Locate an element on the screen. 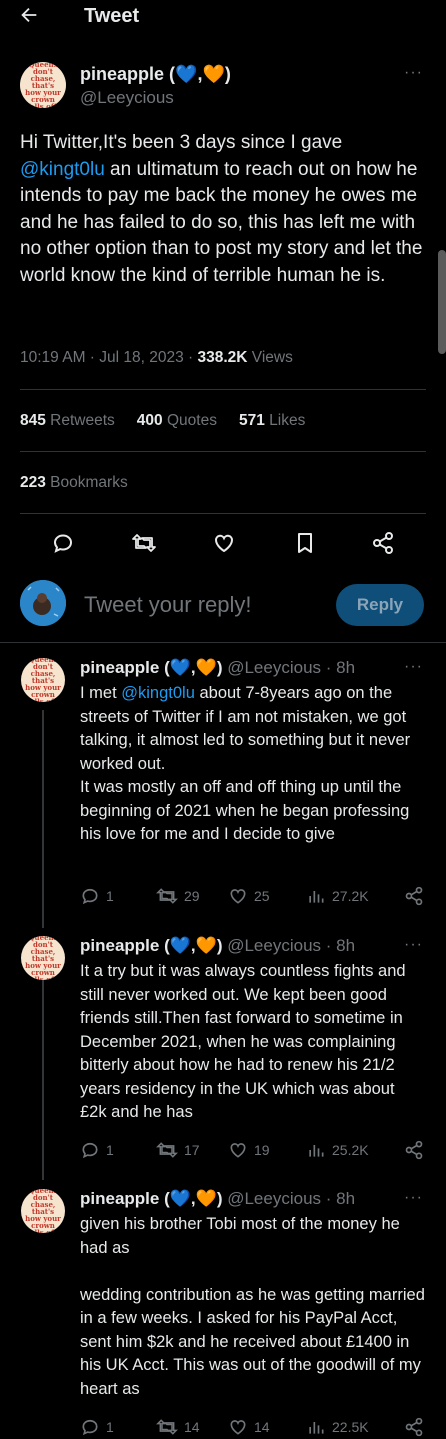 The width and height of the screenshot is (446, 1439). reply-actions: 1 14 14 22.5K is located at coordinates (255, 1428).